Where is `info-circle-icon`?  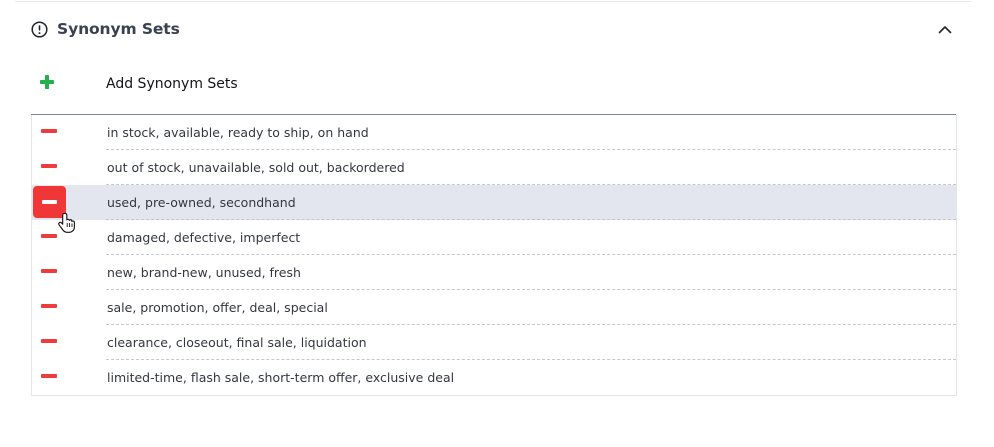 info-circle-icon is located at coordinates (39, 29).